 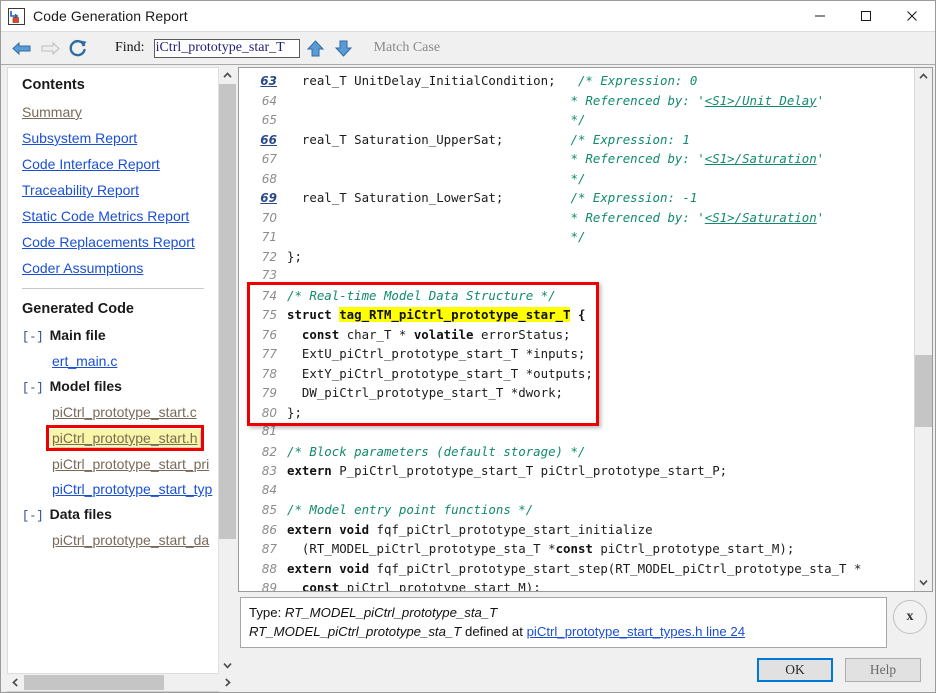 I want to click on sidebar-file-picctrl-start-data-c: piCtrl_prototype_start_da, so click(x=130, y=540).